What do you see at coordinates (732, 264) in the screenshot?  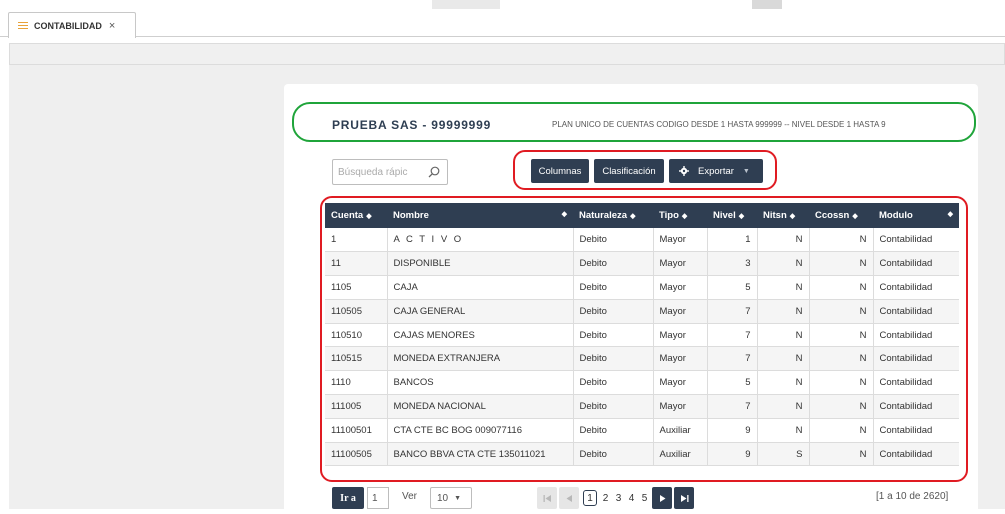 I see `cell-nivel: 3` at bounding box center [732, 264].